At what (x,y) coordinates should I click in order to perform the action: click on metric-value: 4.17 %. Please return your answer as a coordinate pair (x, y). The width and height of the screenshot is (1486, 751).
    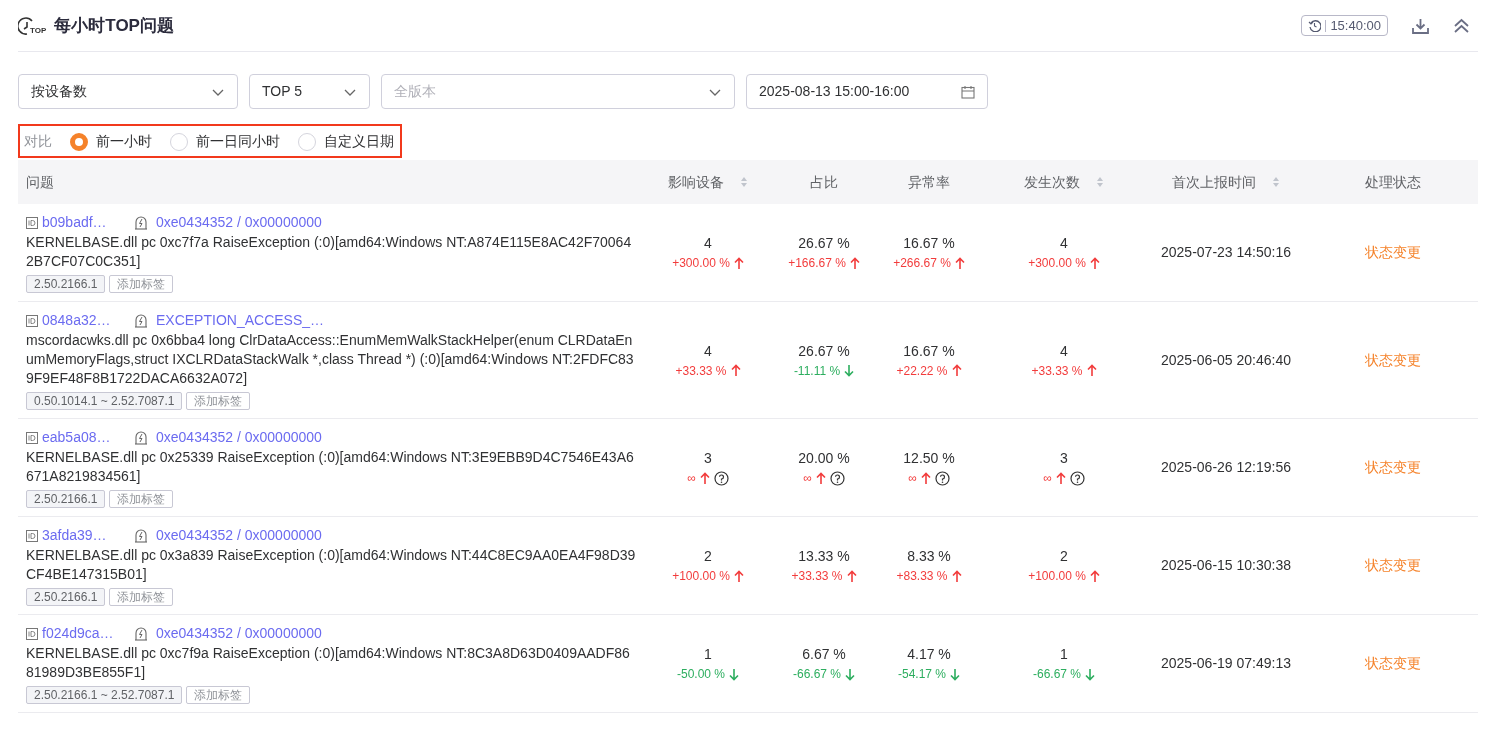
    Looking at the image, I should click on (929, 654).